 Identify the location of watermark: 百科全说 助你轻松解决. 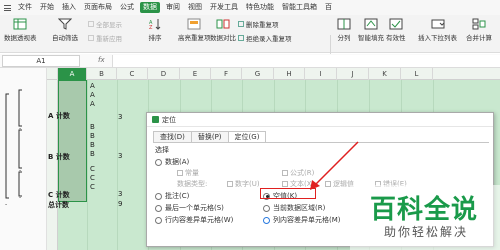
(425, 217).